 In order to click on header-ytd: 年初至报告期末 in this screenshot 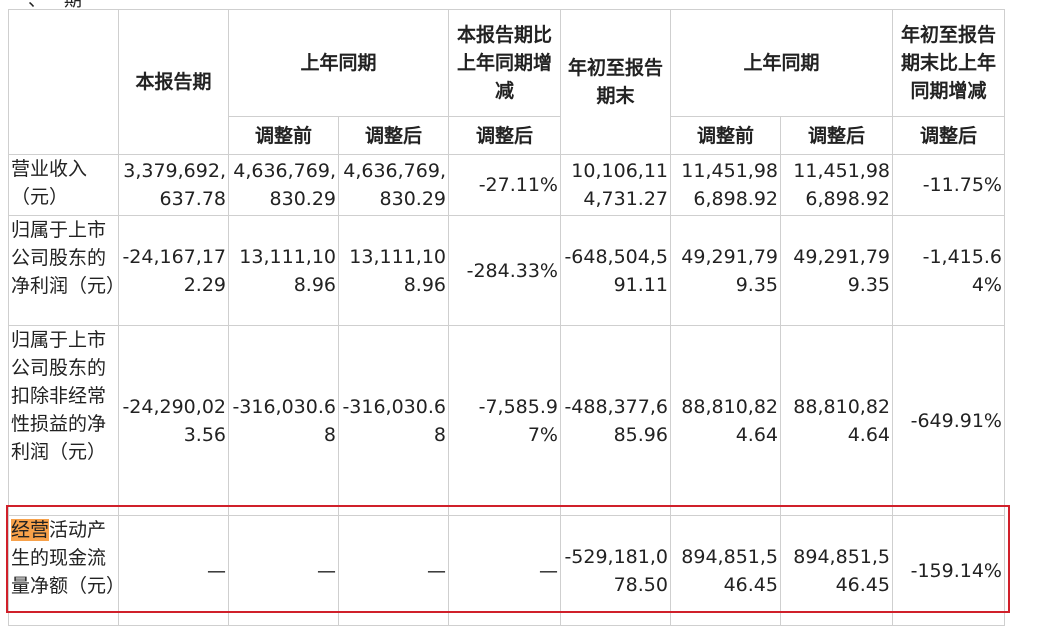, I will do `click(615, 82)`.